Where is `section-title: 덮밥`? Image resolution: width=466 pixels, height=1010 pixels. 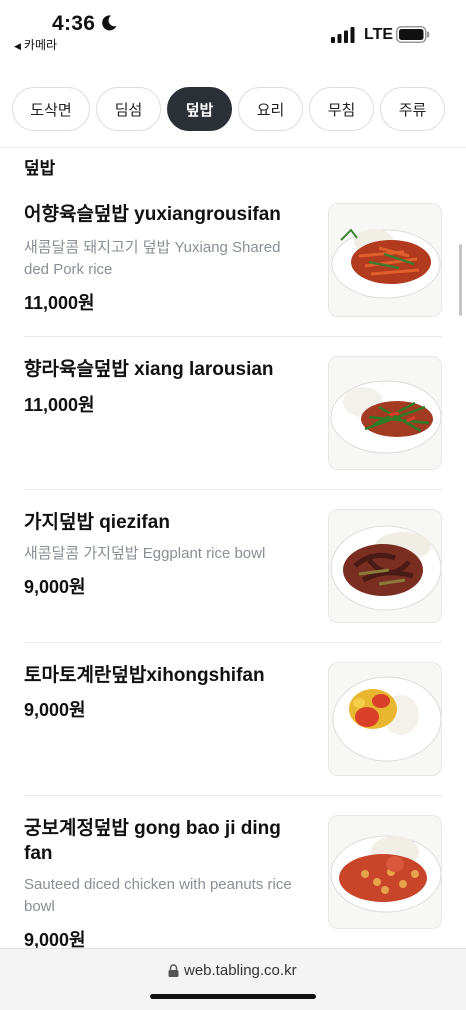 section-title: 덮밥 is located at coordinates (40, 168).